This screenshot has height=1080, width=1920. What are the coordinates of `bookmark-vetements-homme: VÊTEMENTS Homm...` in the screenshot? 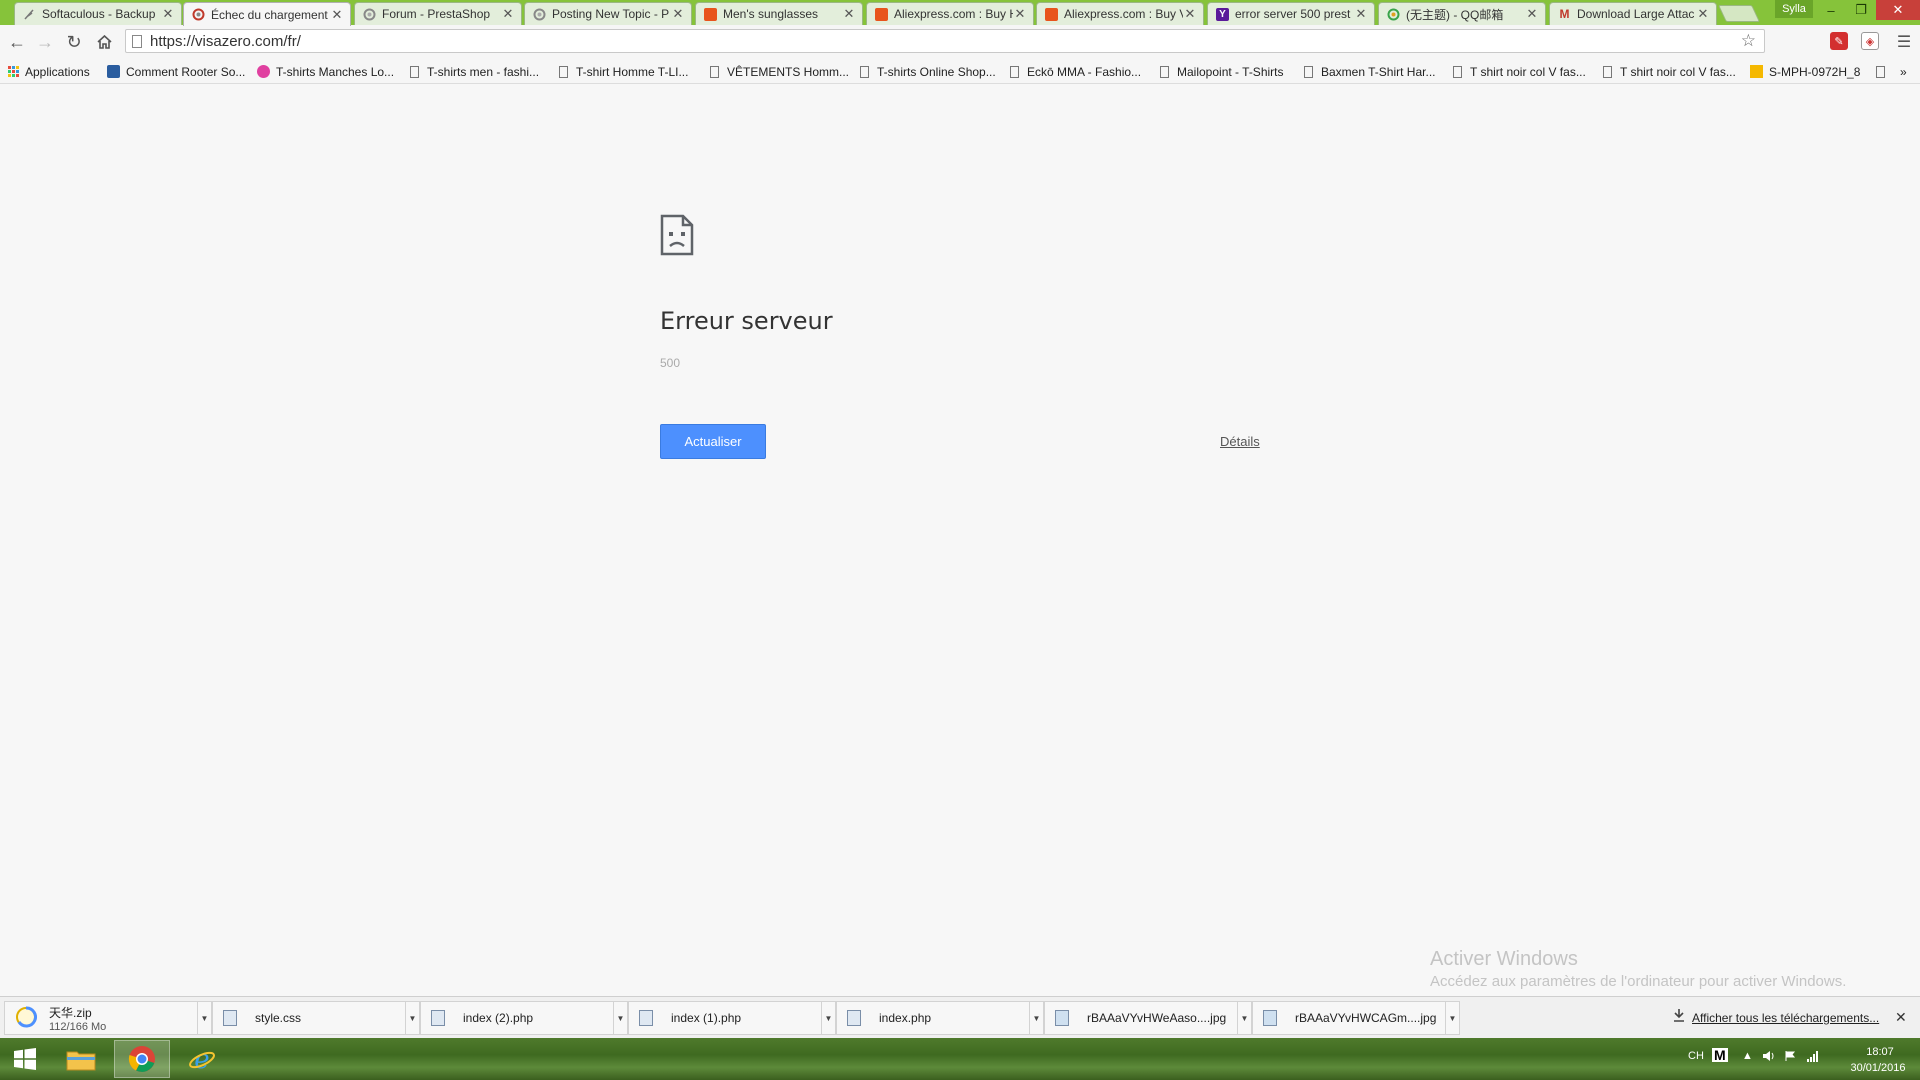 It's located at (779, 71).